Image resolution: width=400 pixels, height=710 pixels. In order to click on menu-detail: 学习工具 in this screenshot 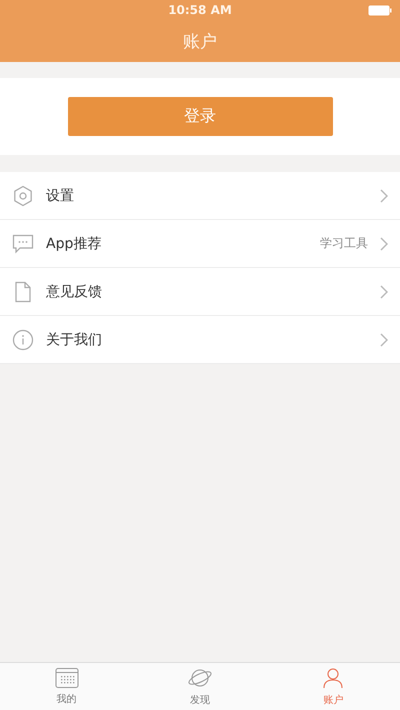, I will do `click(344, 243)`.